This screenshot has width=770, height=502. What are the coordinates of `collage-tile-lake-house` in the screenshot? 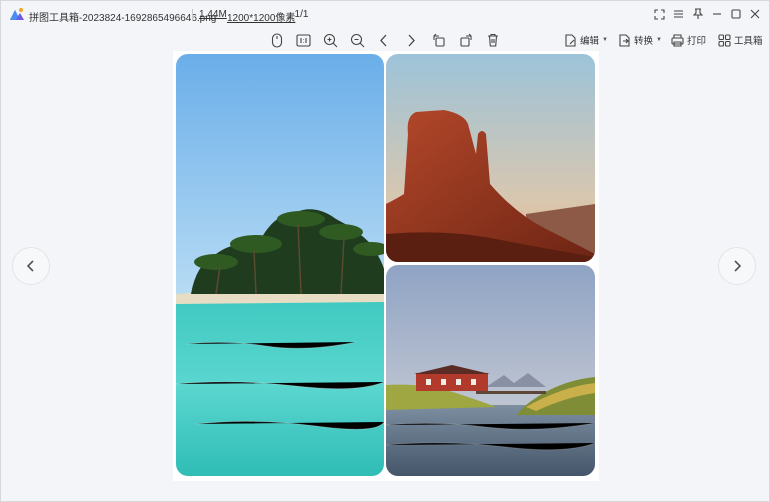 It's located at (490, 370).